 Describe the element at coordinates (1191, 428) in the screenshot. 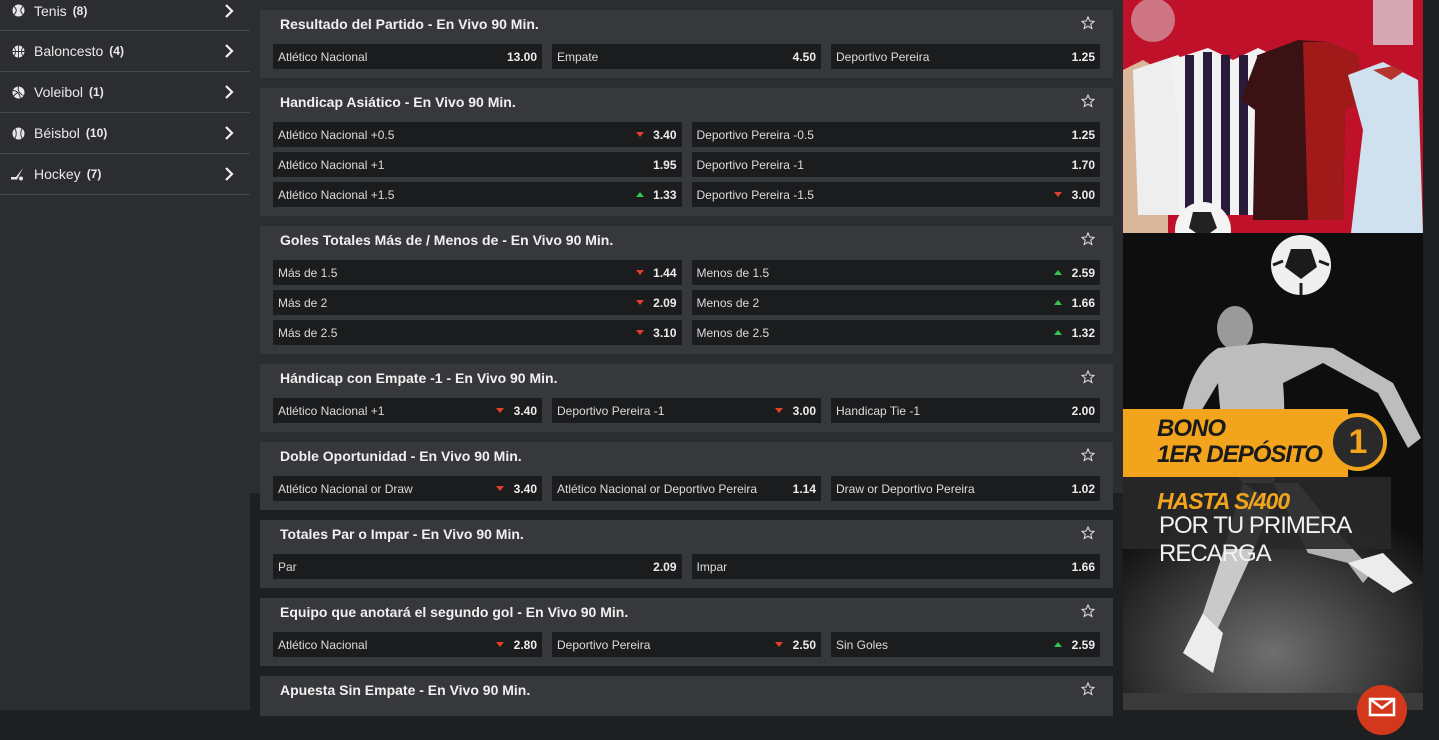

I see `promo-bono-text: BONO` at that location.